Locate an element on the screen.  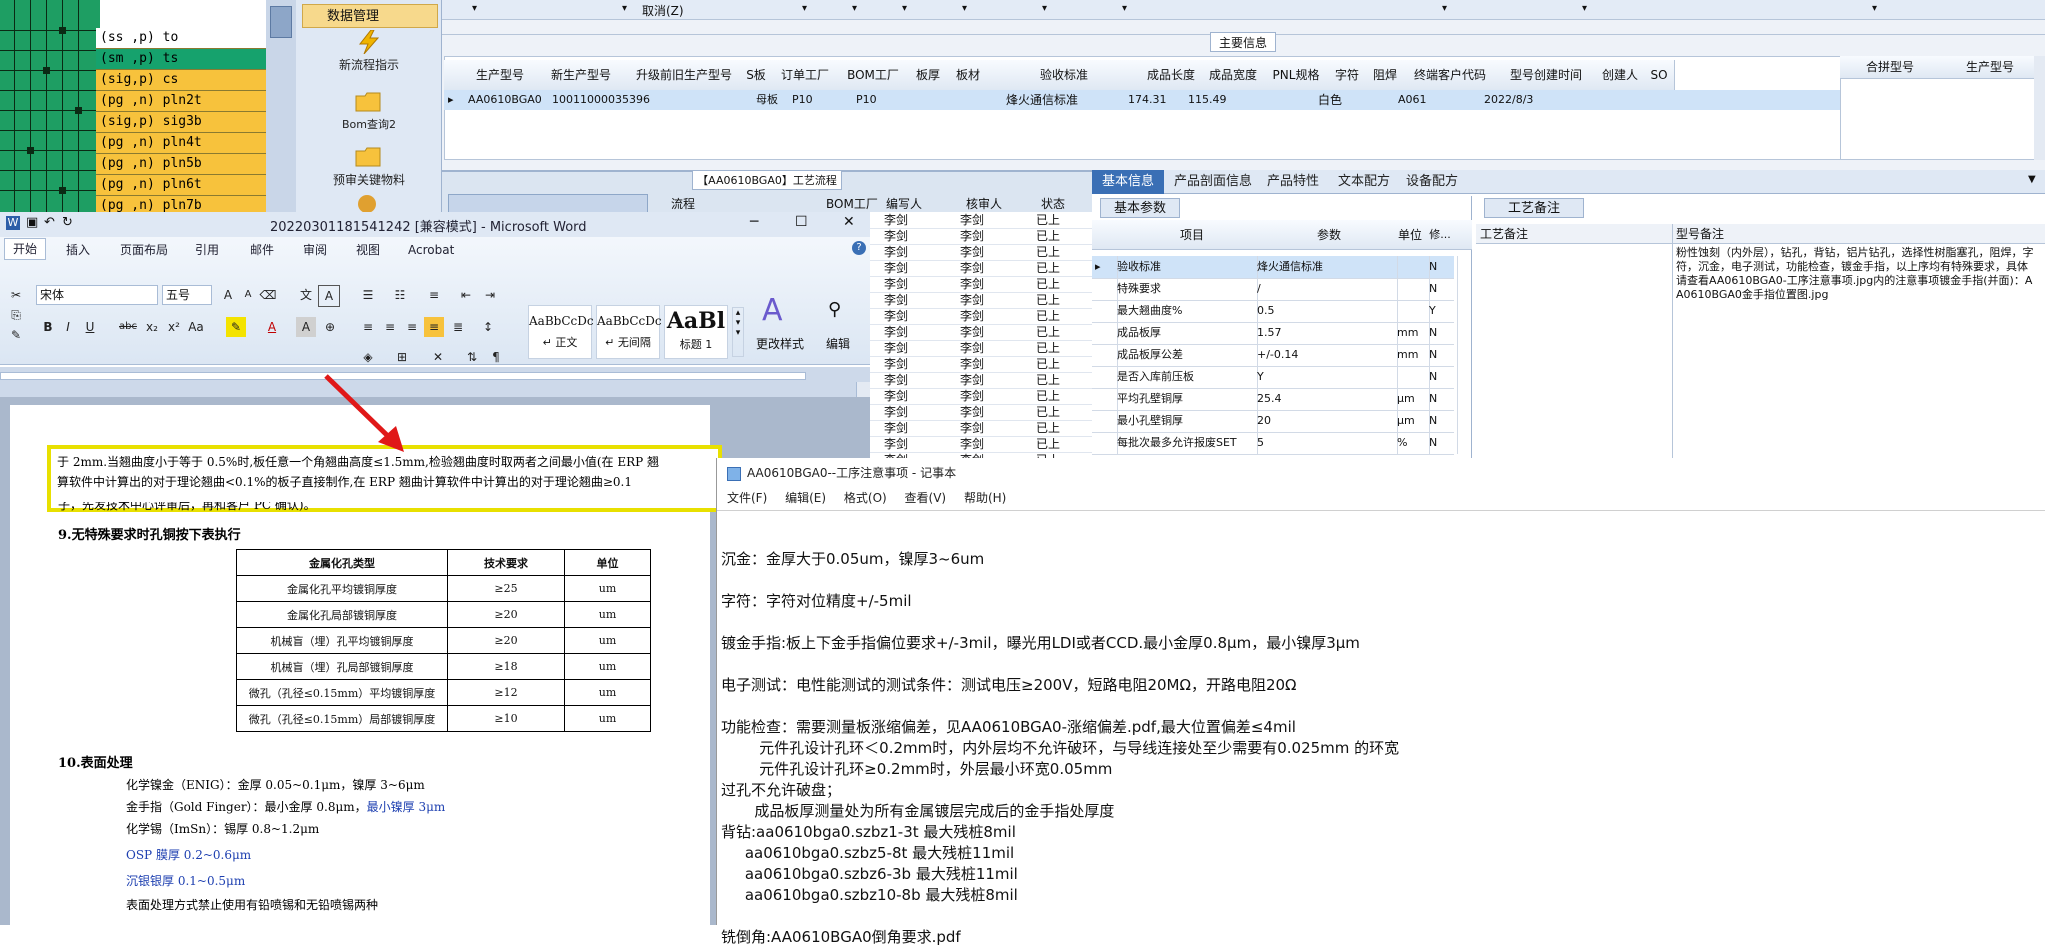
calculator-icon is located at coordinates (281, 22).